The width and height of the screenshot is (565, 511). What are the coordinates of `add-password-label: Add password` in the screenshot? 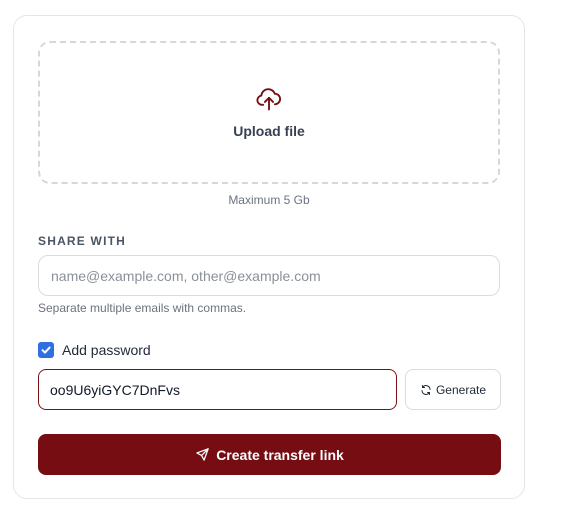 It's located at (106, 350).